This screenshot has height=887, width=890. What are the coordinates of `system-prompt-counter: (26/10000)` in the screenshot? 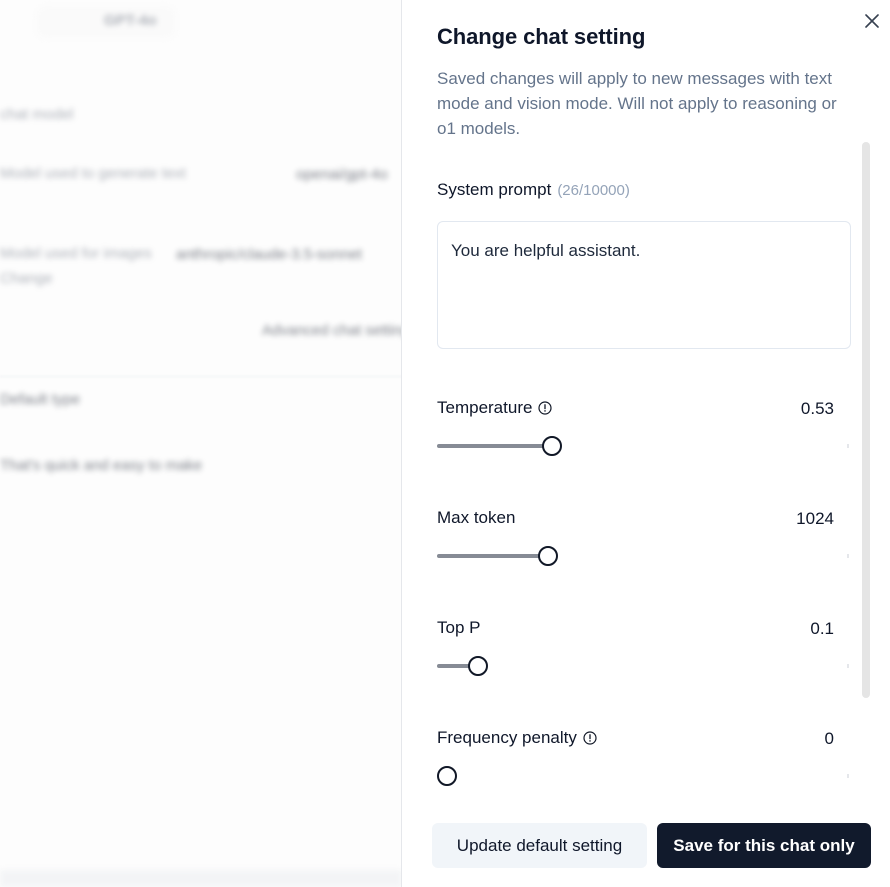 It's located at (593, 190).